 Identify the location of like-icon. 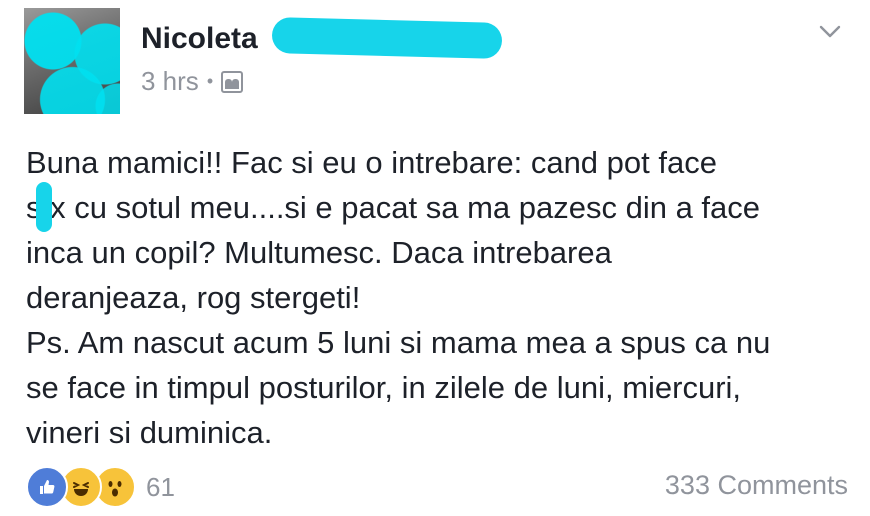
(47, 487).